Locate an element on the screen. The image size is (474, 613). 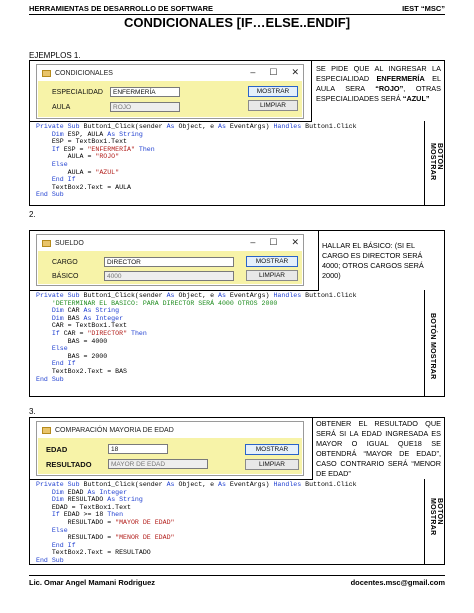
desc-bold: “AZUL” is located at coordinates (416, 98).